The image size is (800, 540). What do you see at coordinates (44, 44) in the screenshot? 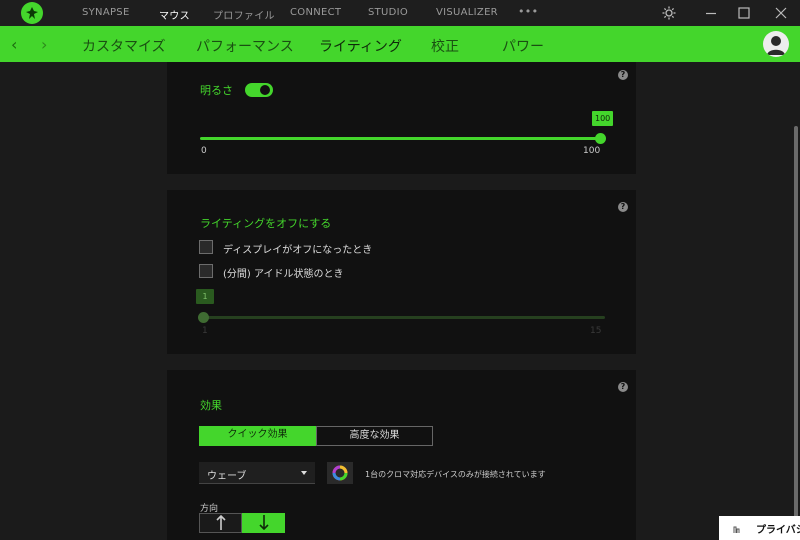
I see `forward-arrow-icon: ›` at bounding box center [44, 44].